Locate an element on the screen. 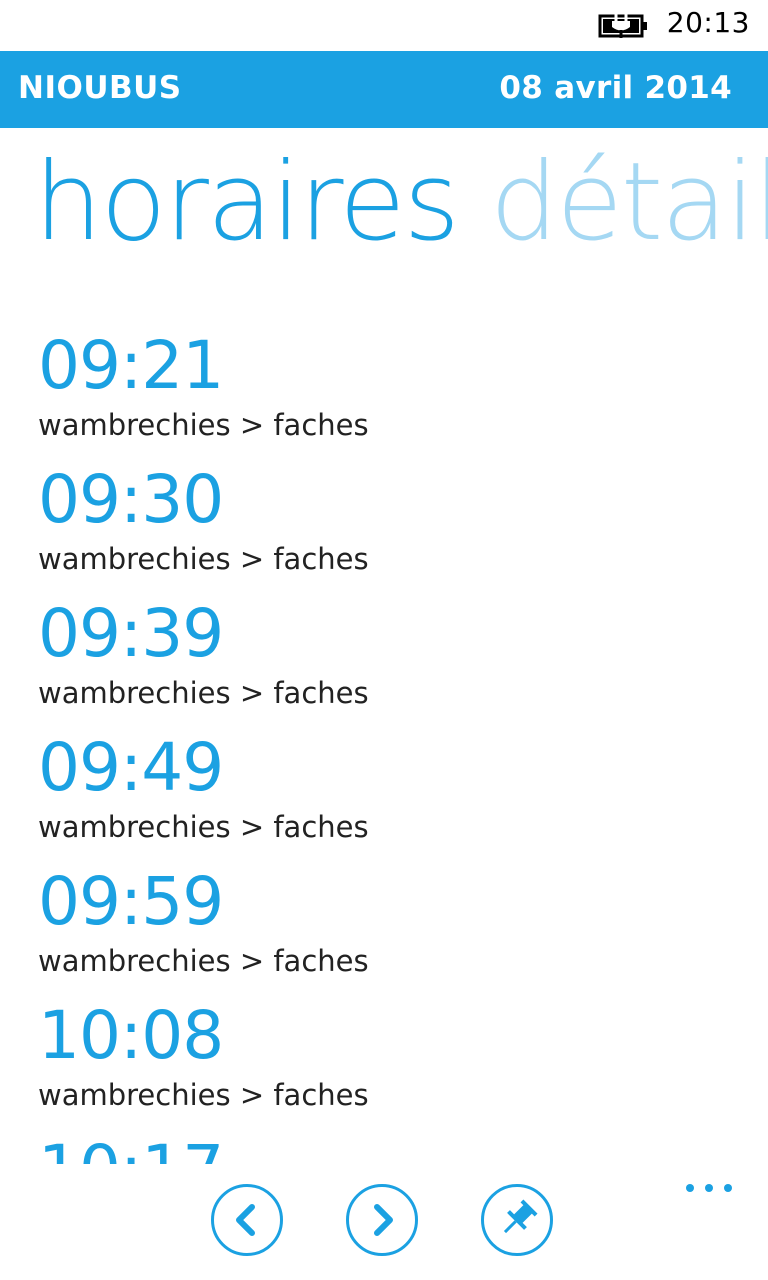 This screenshot has width=768, height=1280. list-item: 10:08 wambrechies > faches is located at coordinates (203, 1055).